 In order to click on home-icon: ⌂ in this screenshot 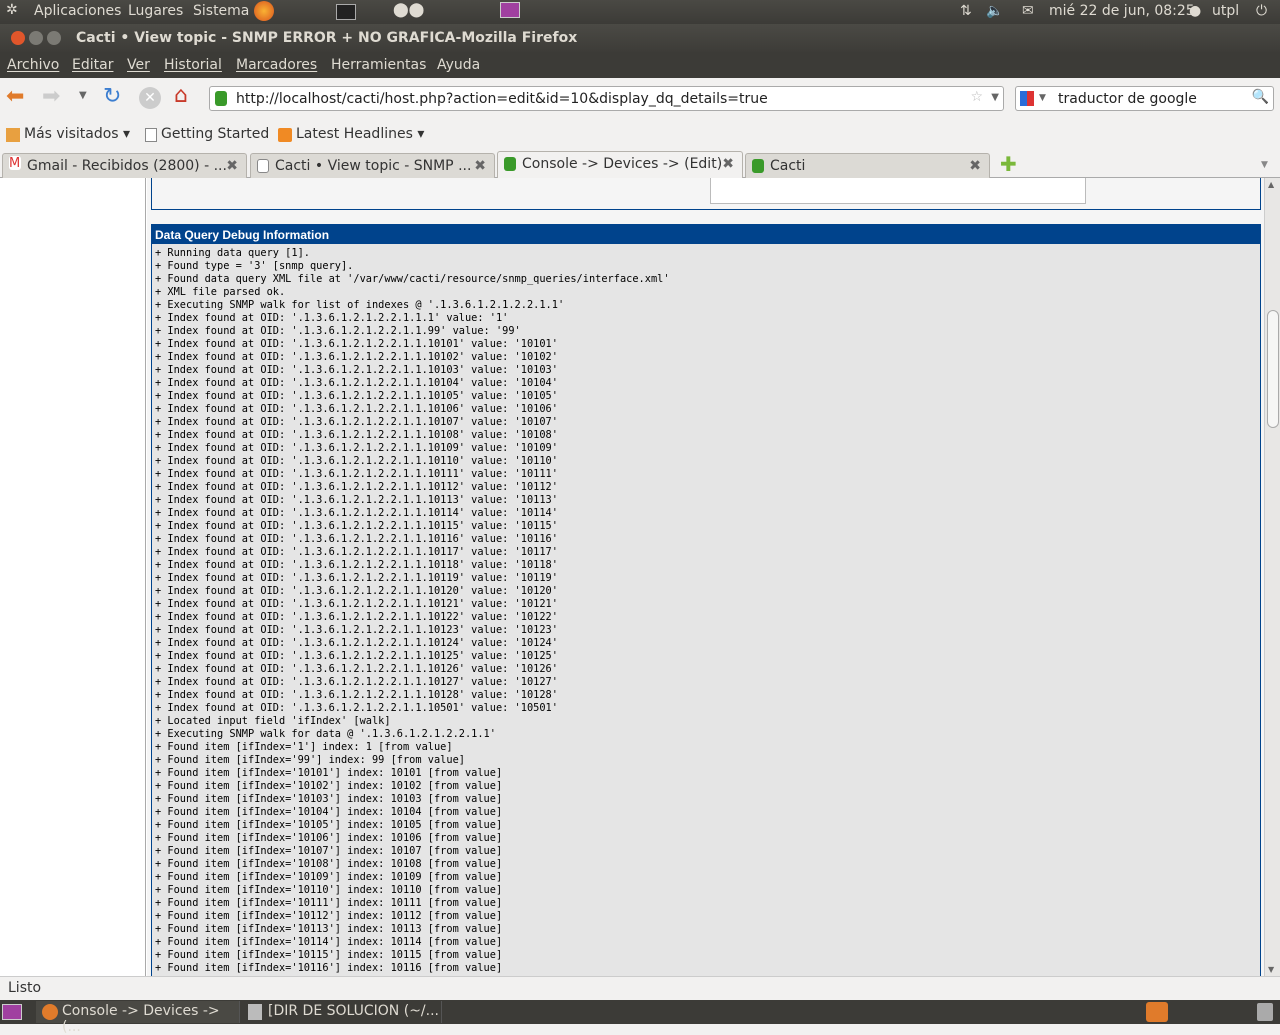, I will do `click(181, 95)`.